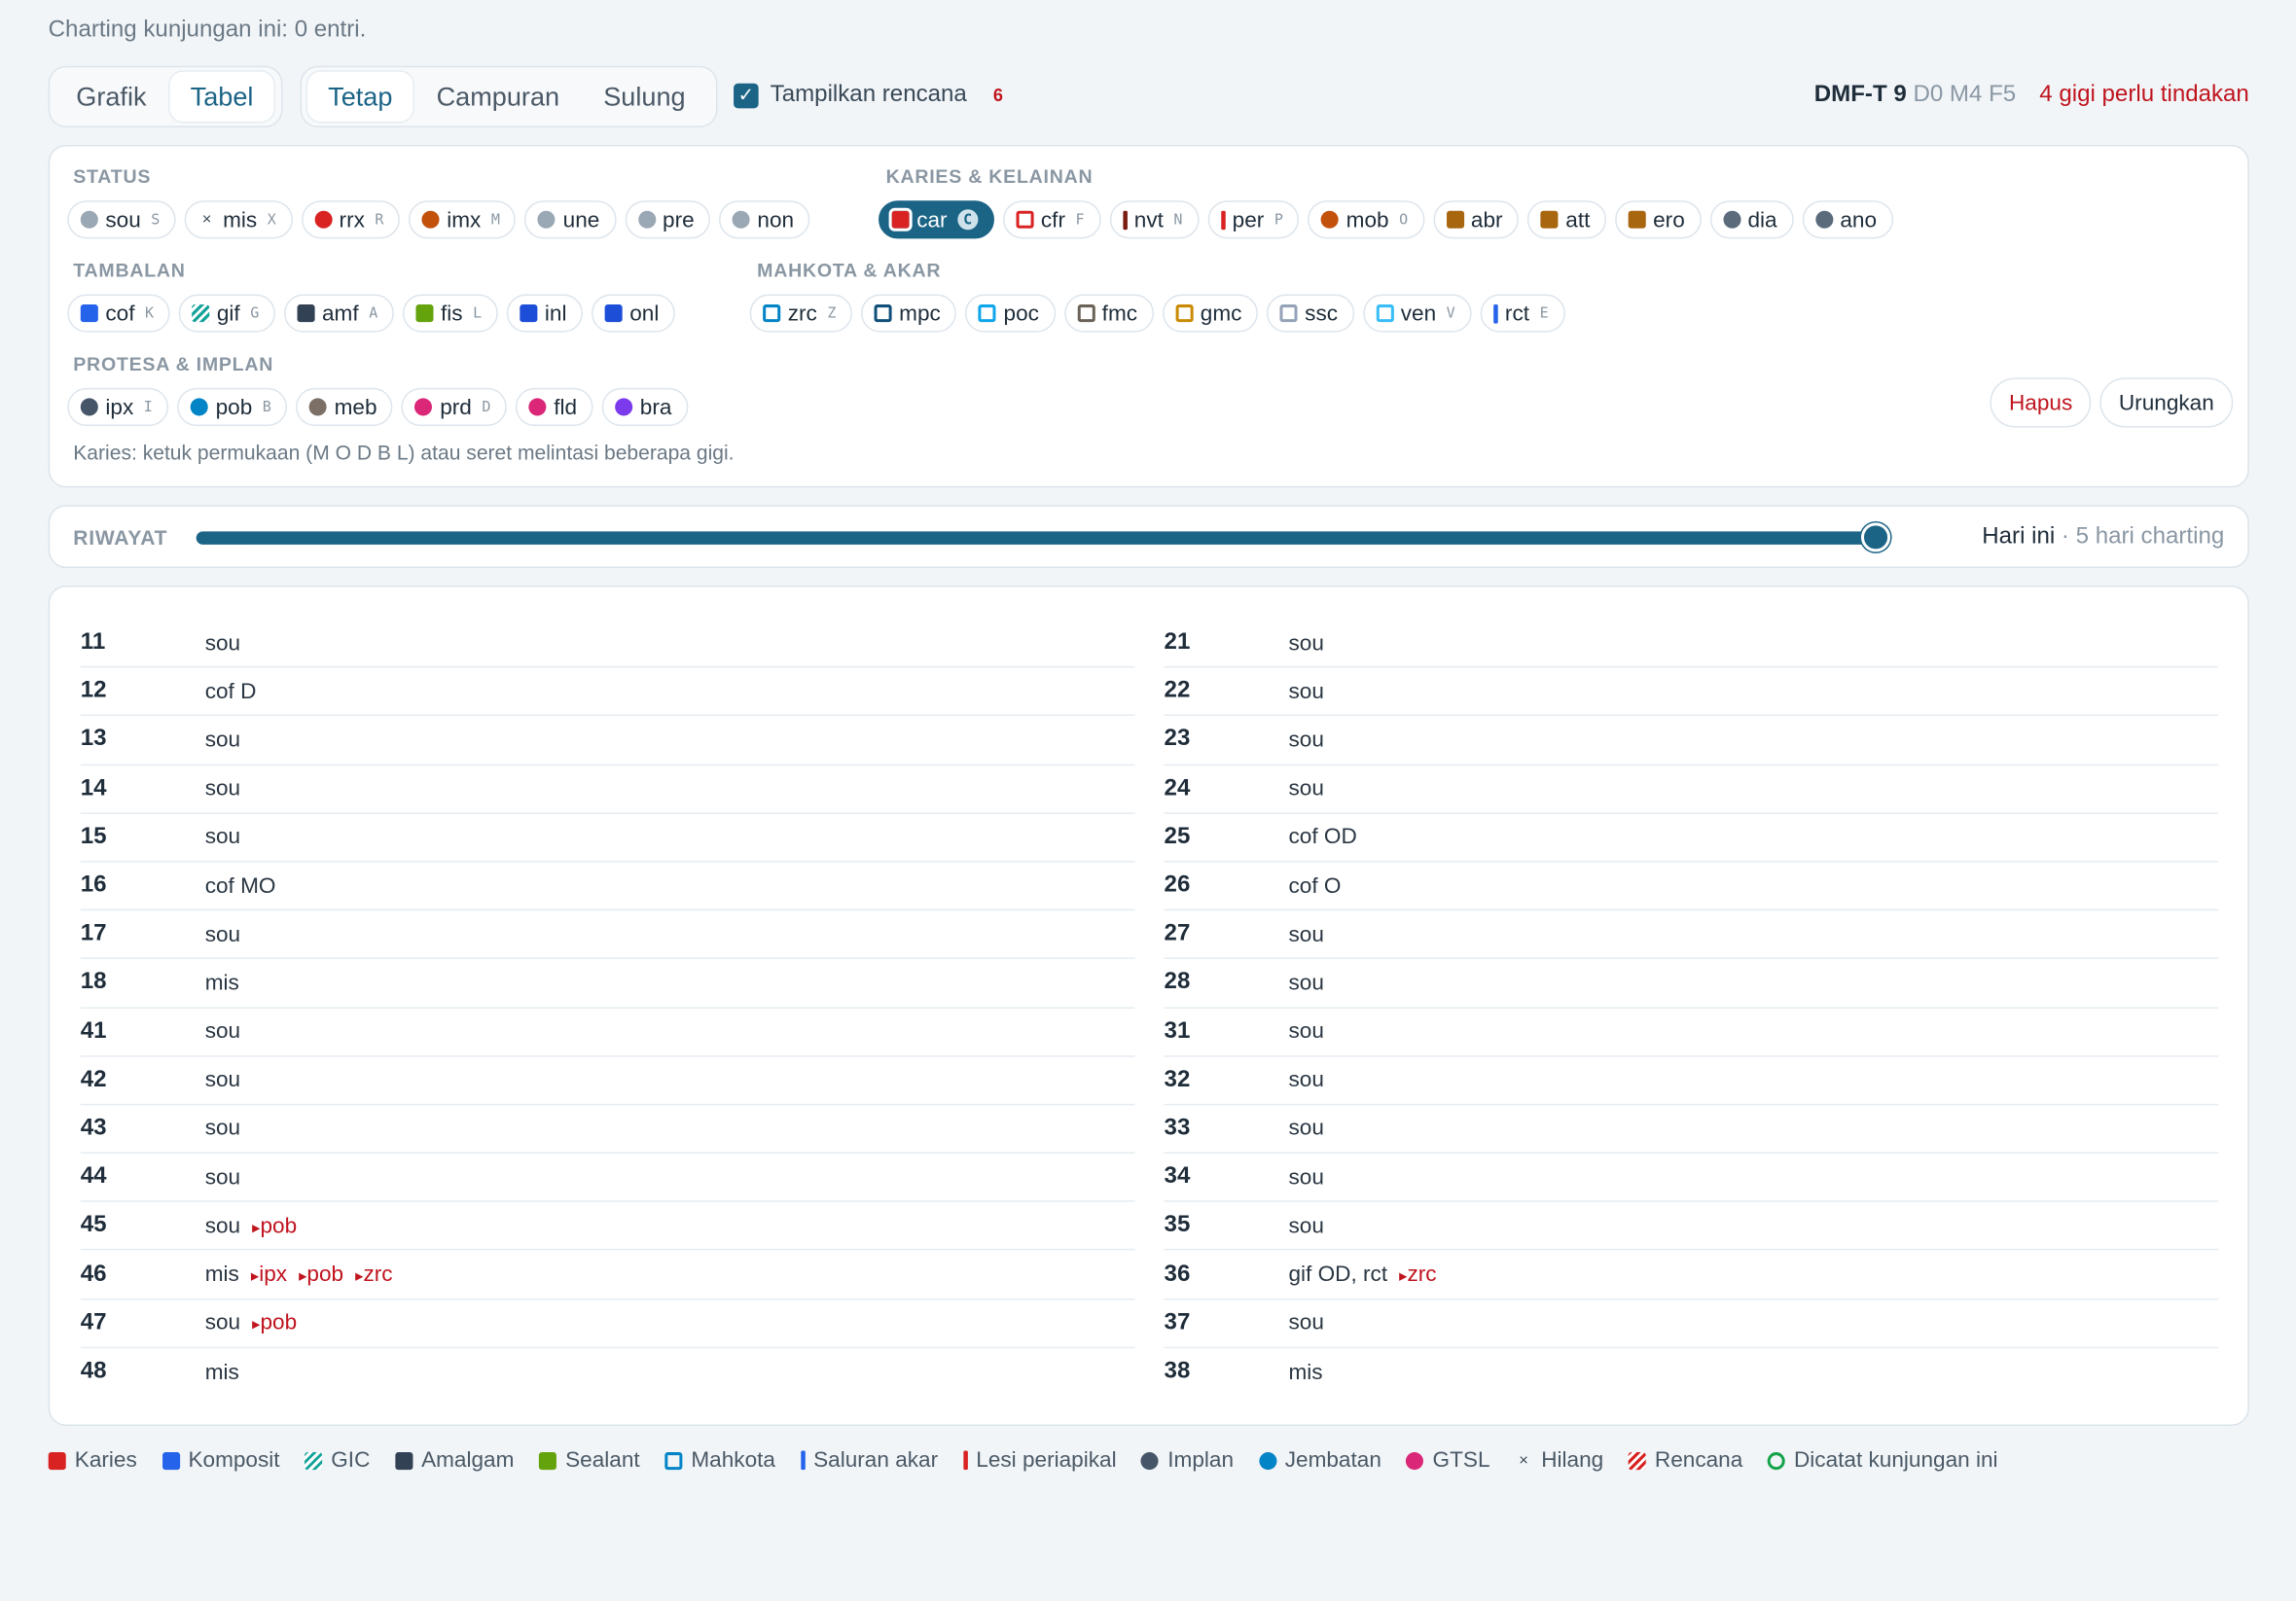 This screenshot has width=2296, height=1601. What do you see at coordinates (118, 313) in the screenshot?
I see `chip-cof: cof K` at bounding box center [118, 313].